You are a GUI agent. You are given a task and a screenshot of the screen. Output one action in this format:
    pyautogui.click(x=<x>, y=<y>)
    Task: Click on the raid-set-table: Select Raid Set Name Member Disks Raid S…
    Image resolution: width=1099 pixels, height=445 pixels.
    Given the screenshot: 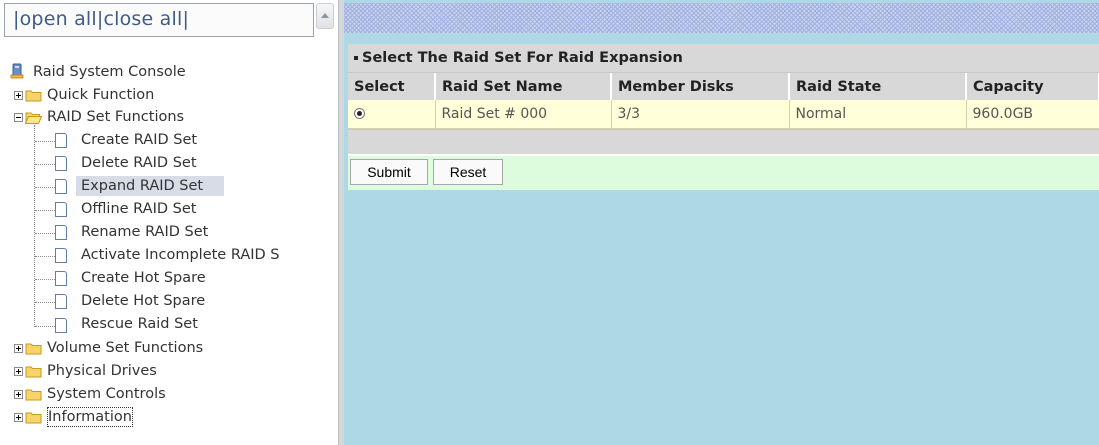 What is the action you would take?
    pyautogui.click(x=723, y=101)
    